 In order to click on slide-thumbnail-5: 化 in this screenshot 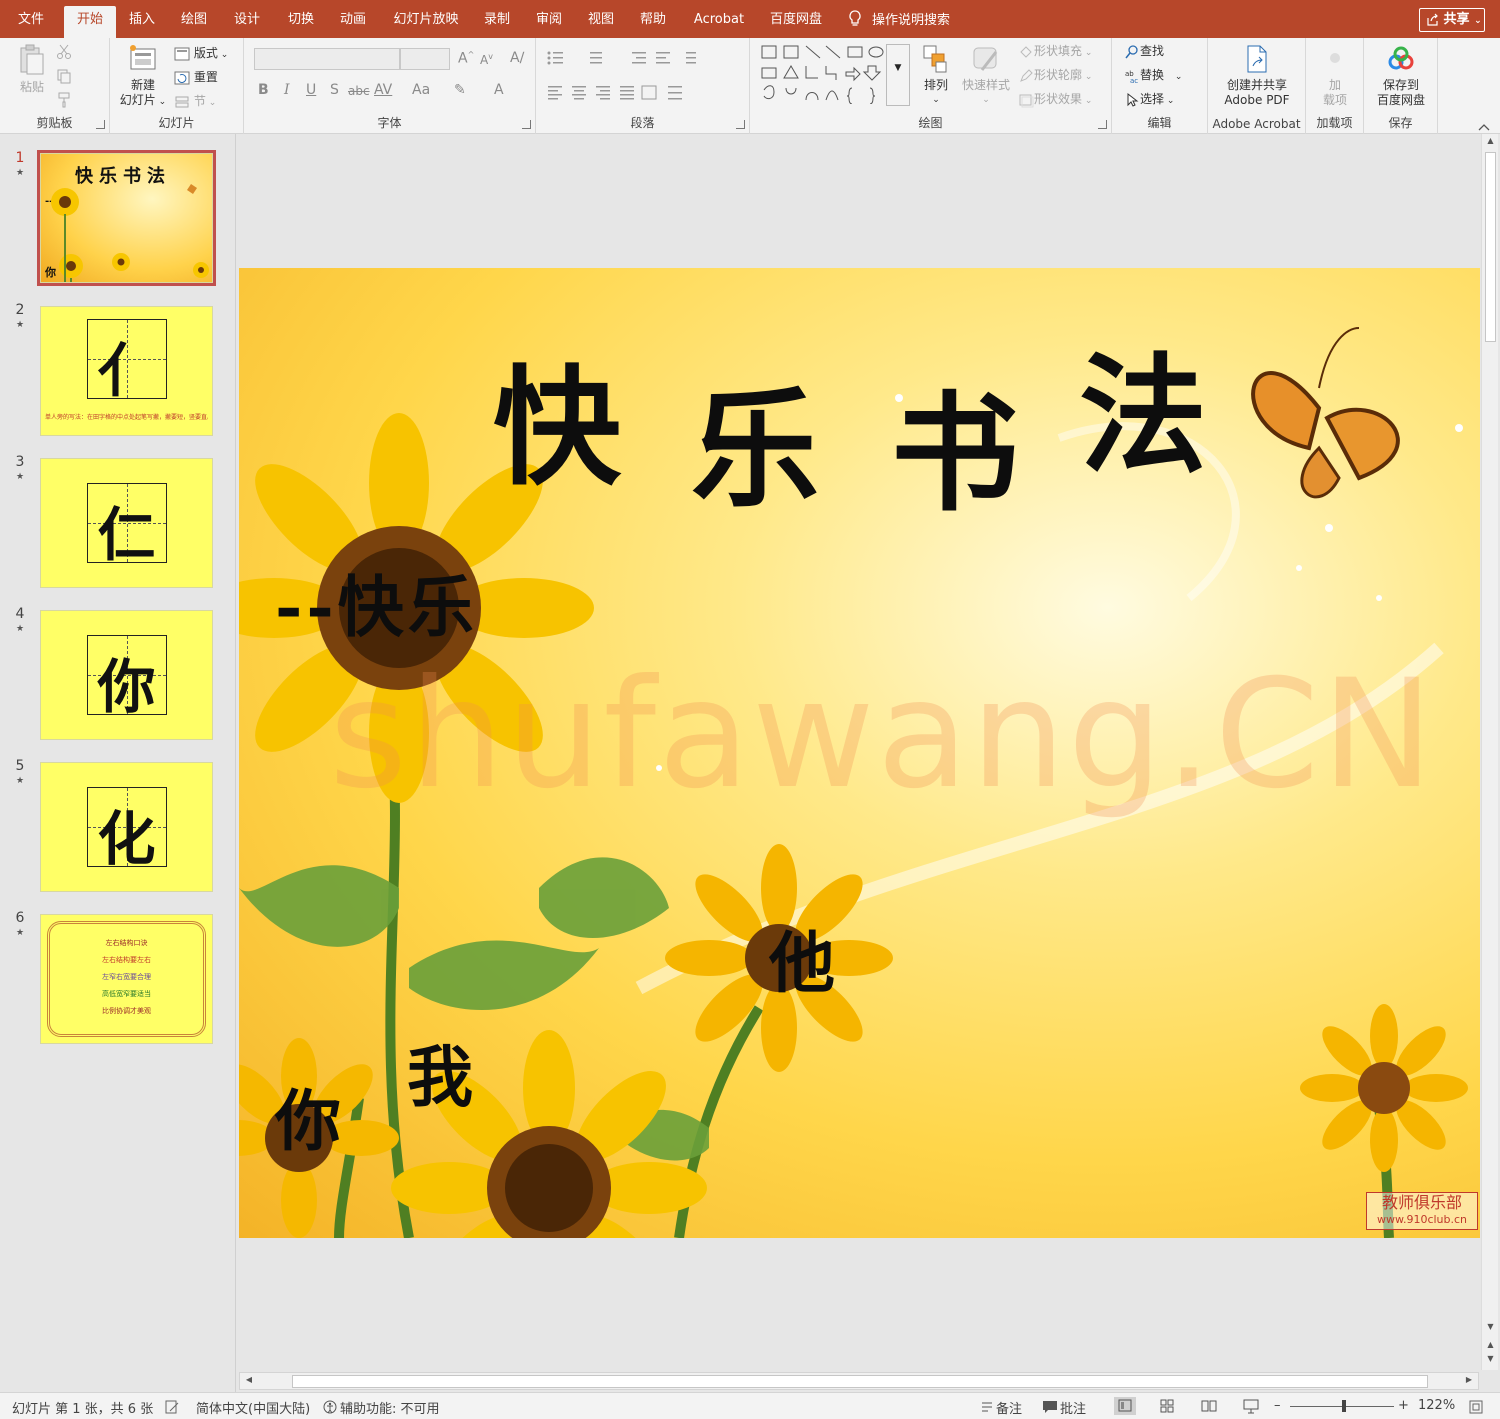, I will do `click(126, 827)`.